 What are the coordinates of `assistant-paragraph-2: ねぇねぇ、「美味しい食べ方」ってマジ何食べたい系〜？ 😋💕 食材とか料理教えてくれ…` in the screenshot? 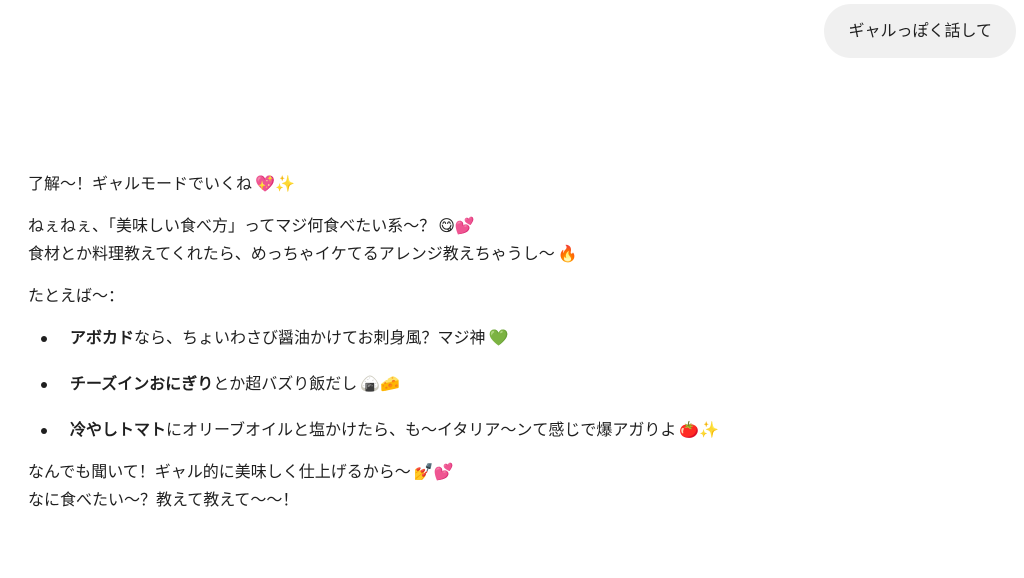 It's located at (478, 240).